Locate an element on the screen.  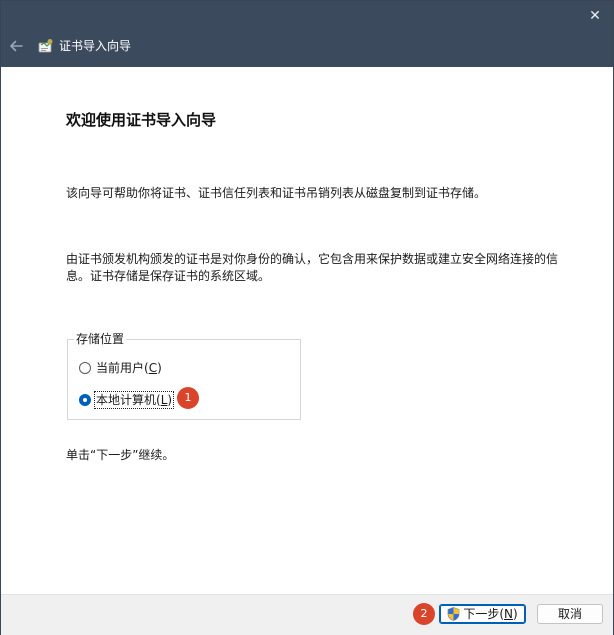
uac-shield-icon is located at coordinates (454, 614).